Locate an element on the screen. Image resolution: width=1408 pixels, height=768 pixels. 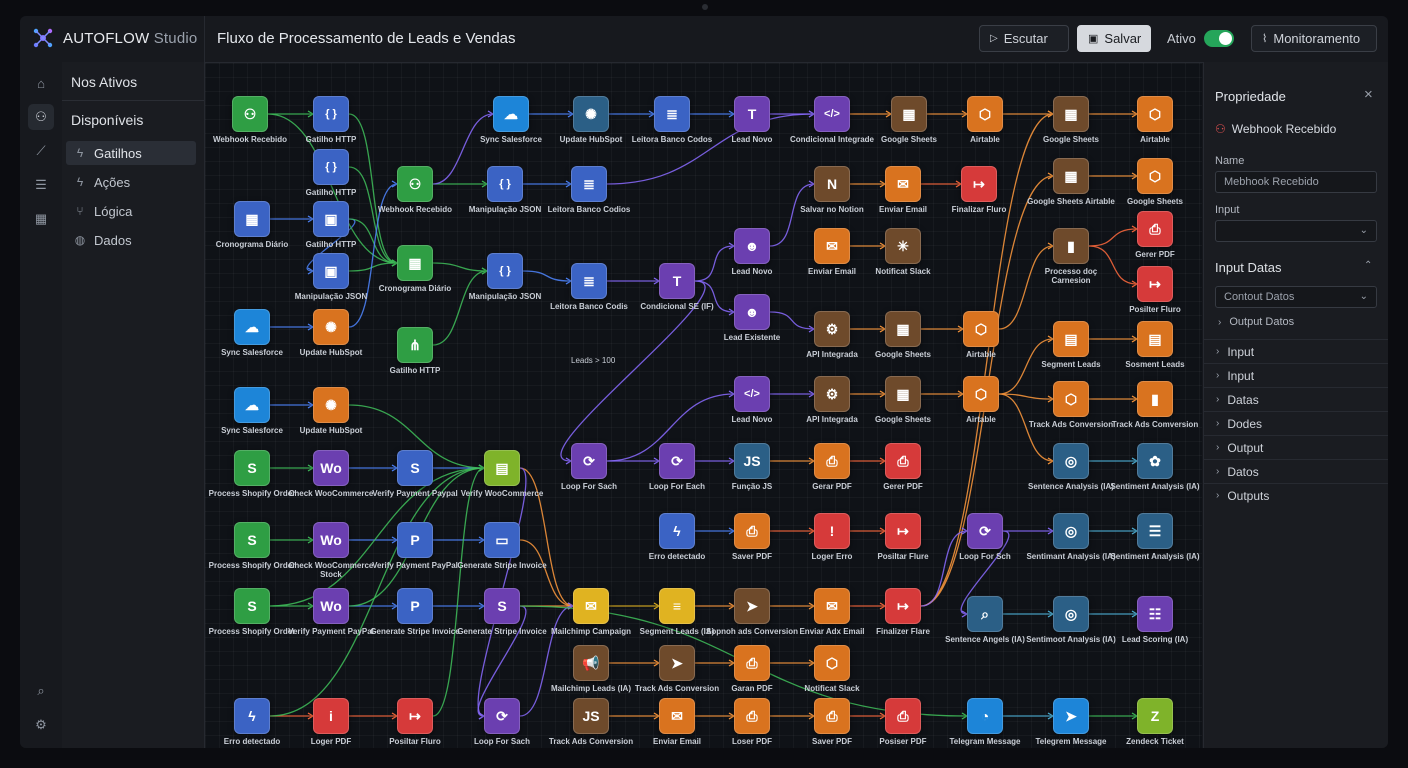
node-lead-novo: ☻ Lead Novo is located at coordinates (752, 252).